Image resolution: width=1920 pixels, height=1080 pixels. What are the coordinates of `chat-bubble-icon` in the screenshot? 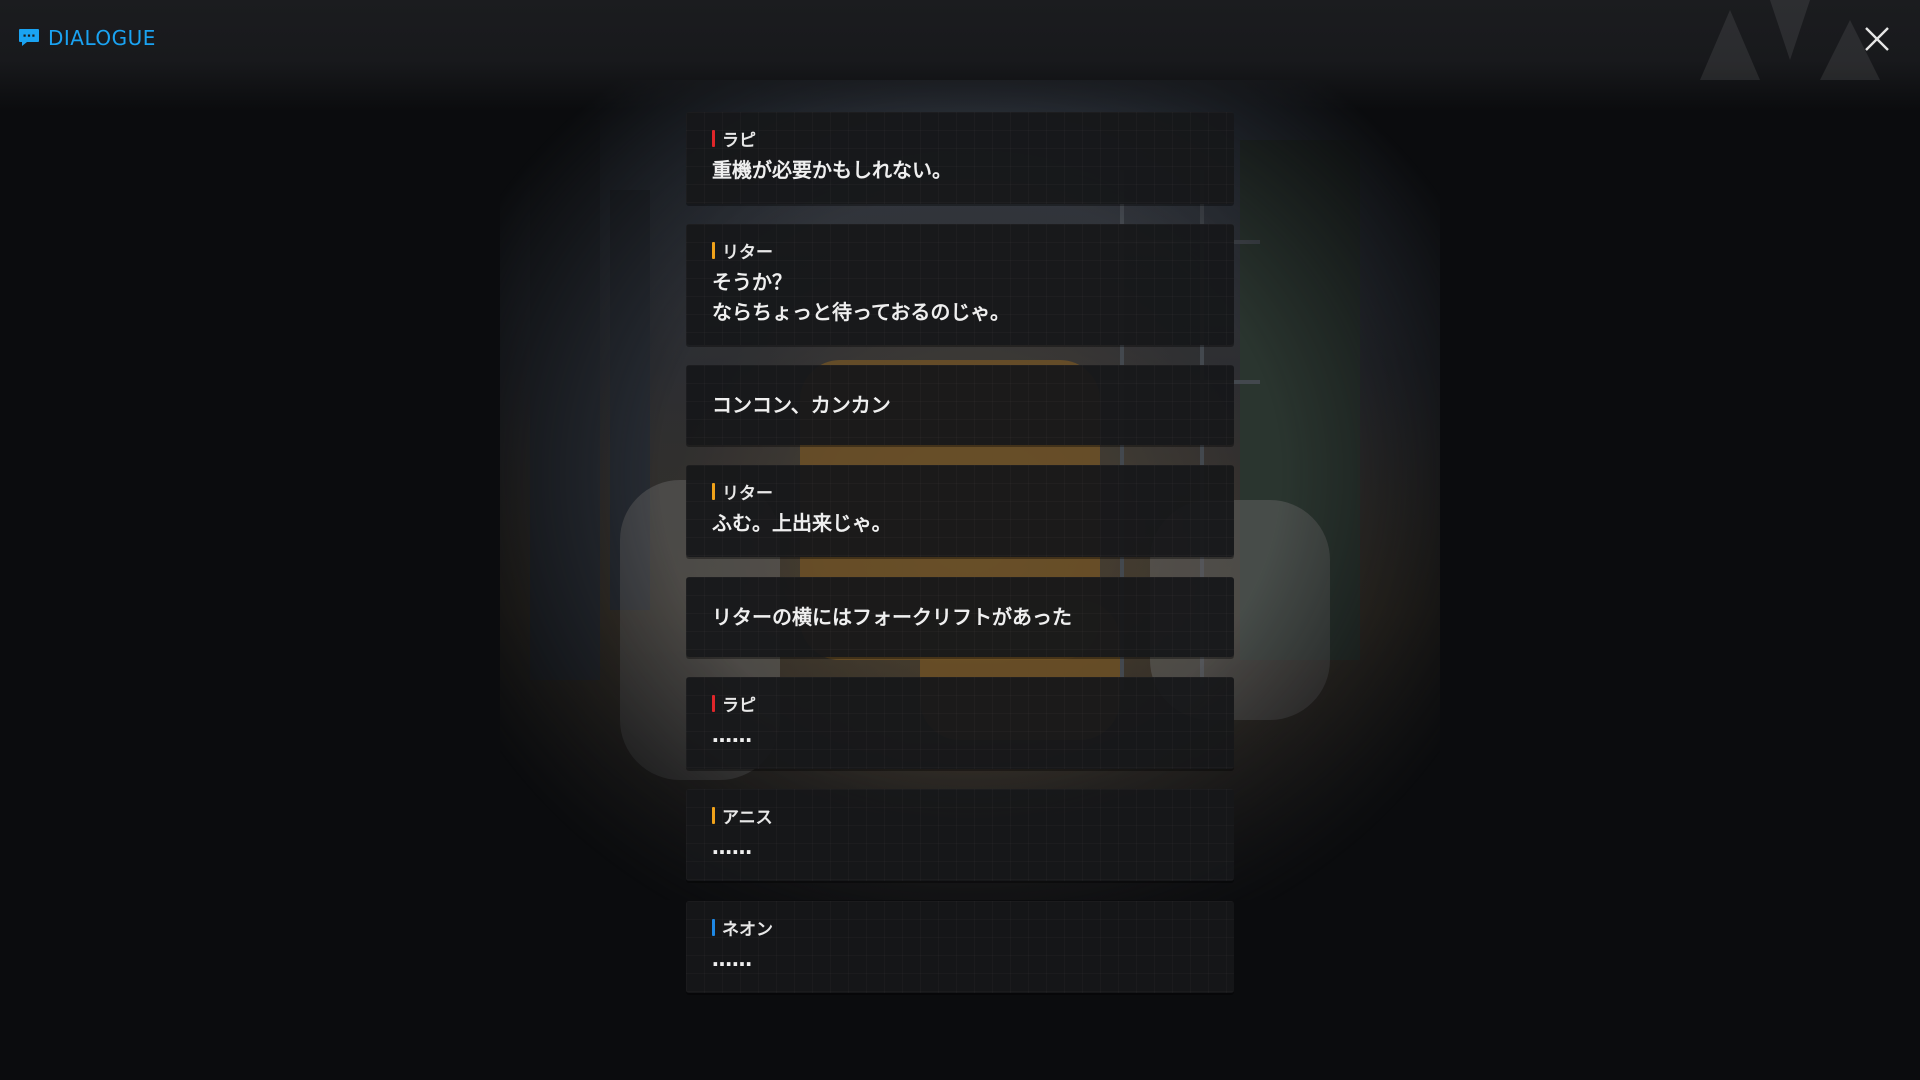 It's located at (29, 37).